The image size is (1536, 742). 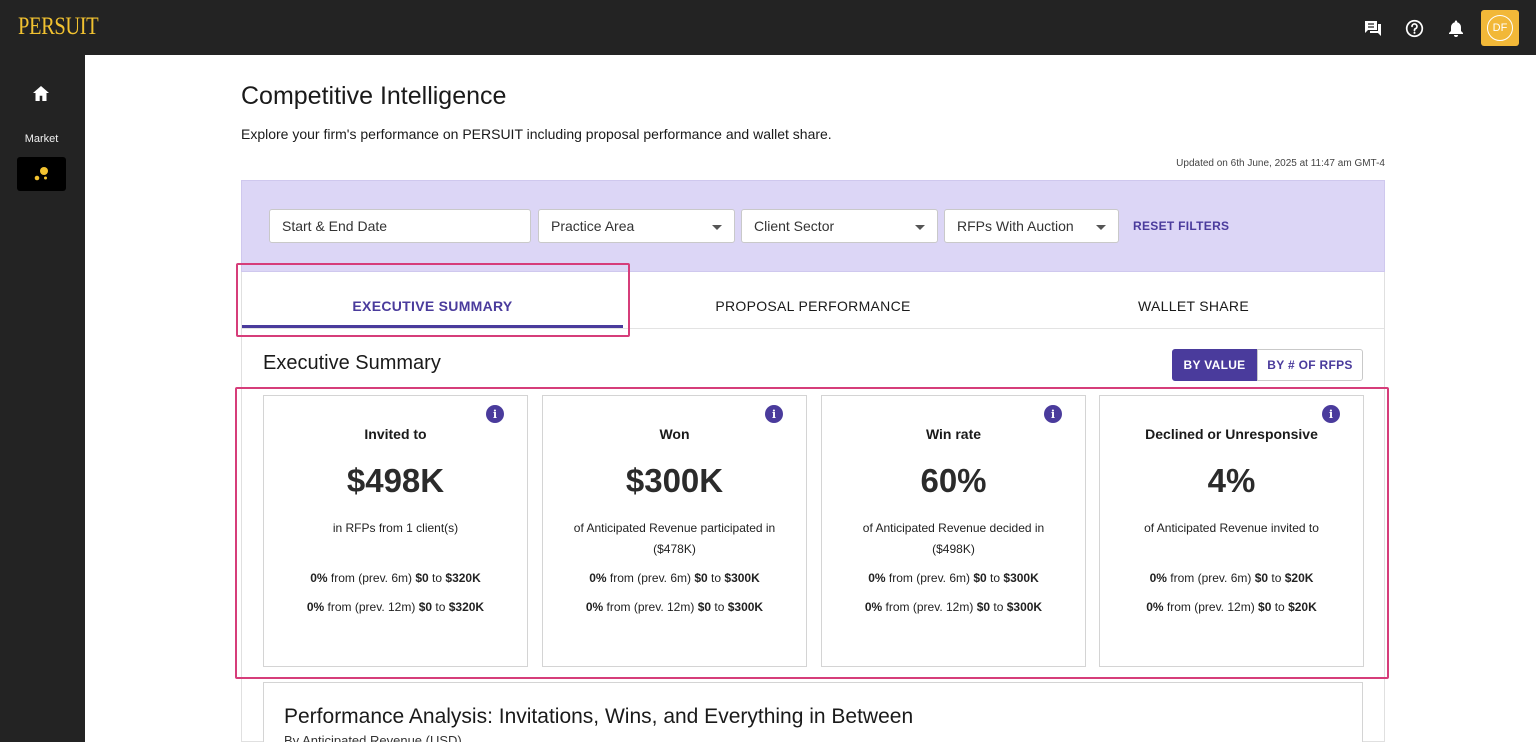 What do you see at coordinates (1373, 28) in the screenshot?
I see `chat-icon` at bounding box center [1373, 28].